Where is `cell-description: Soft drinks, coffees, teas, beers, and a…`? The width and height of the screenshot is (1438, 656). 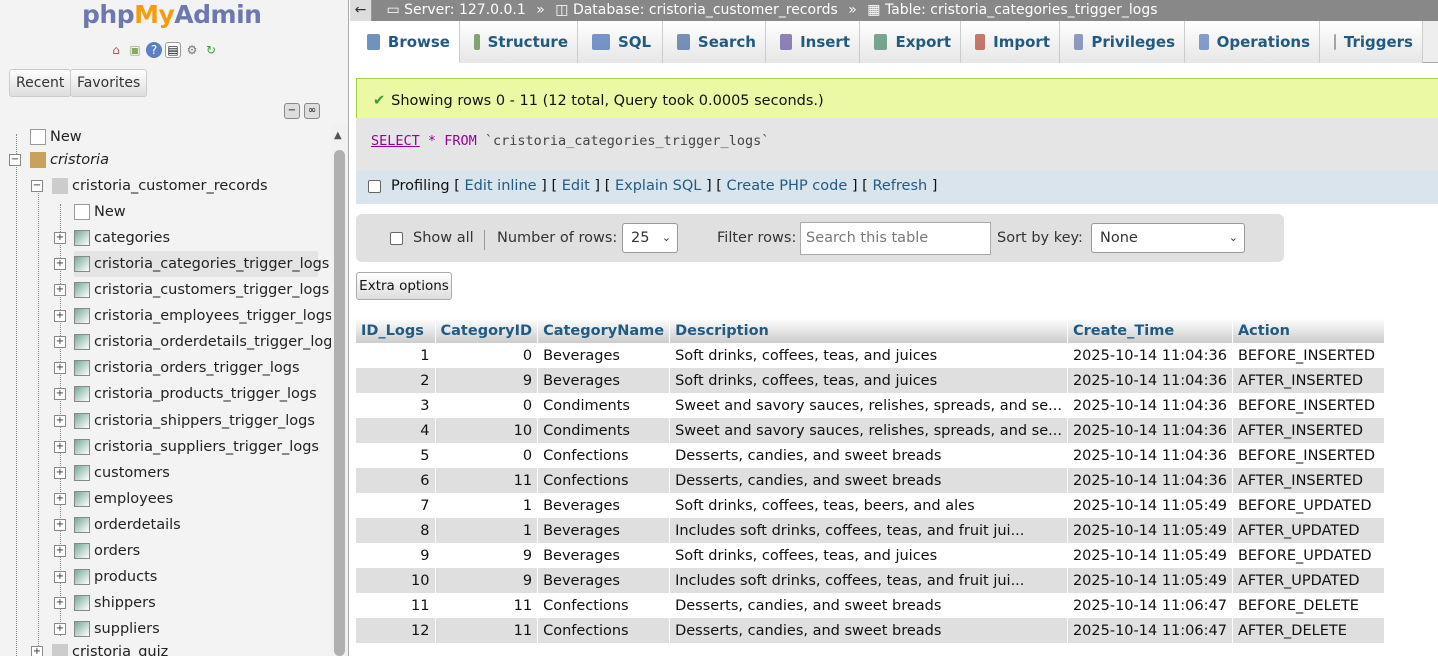
cell-description: Soft drinks, coffees, teas, beers, and a… is located at coordinates (868, 505).